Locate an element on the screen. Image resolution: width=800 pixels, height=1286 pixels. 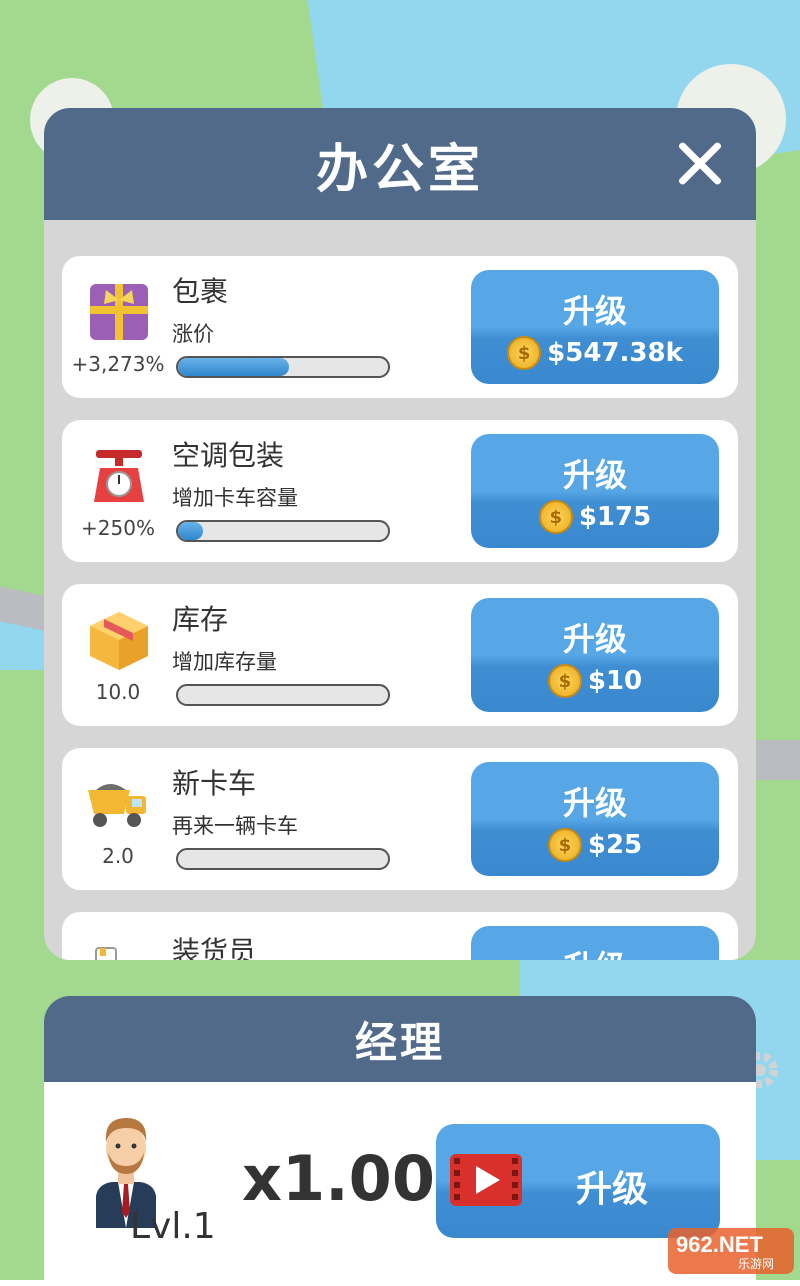
office-title: 办公室 is located at coordinates (399, 169).